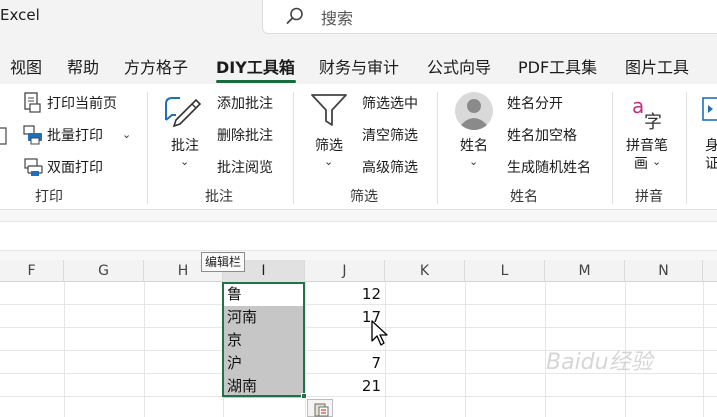 This screenshot has height=417, width=717. What do you see at coordinates (711, 145) in the screenshot?
I see `id-button: 身` at bounding box center [711, 145].